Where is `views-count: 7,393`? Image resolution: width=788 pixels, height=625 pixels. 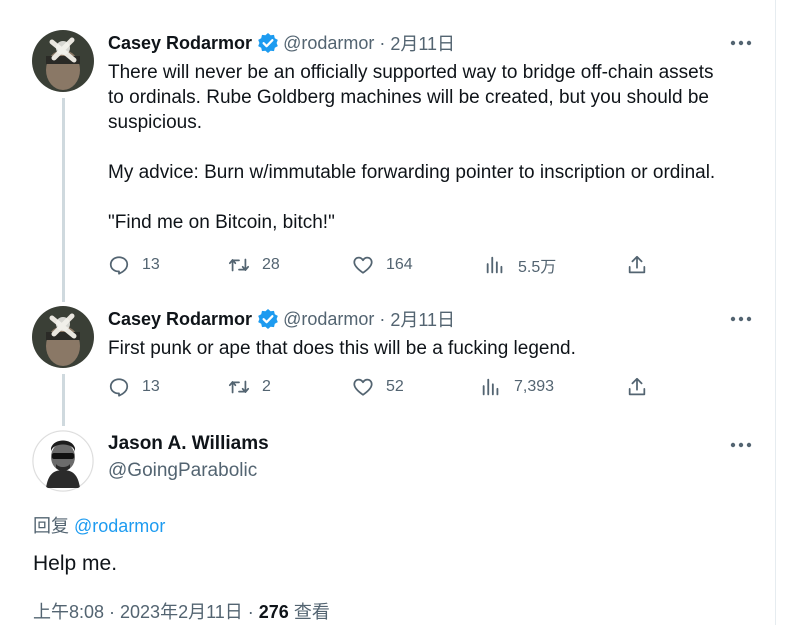
views-count: 7,393 is located at coordinates (534, 386).